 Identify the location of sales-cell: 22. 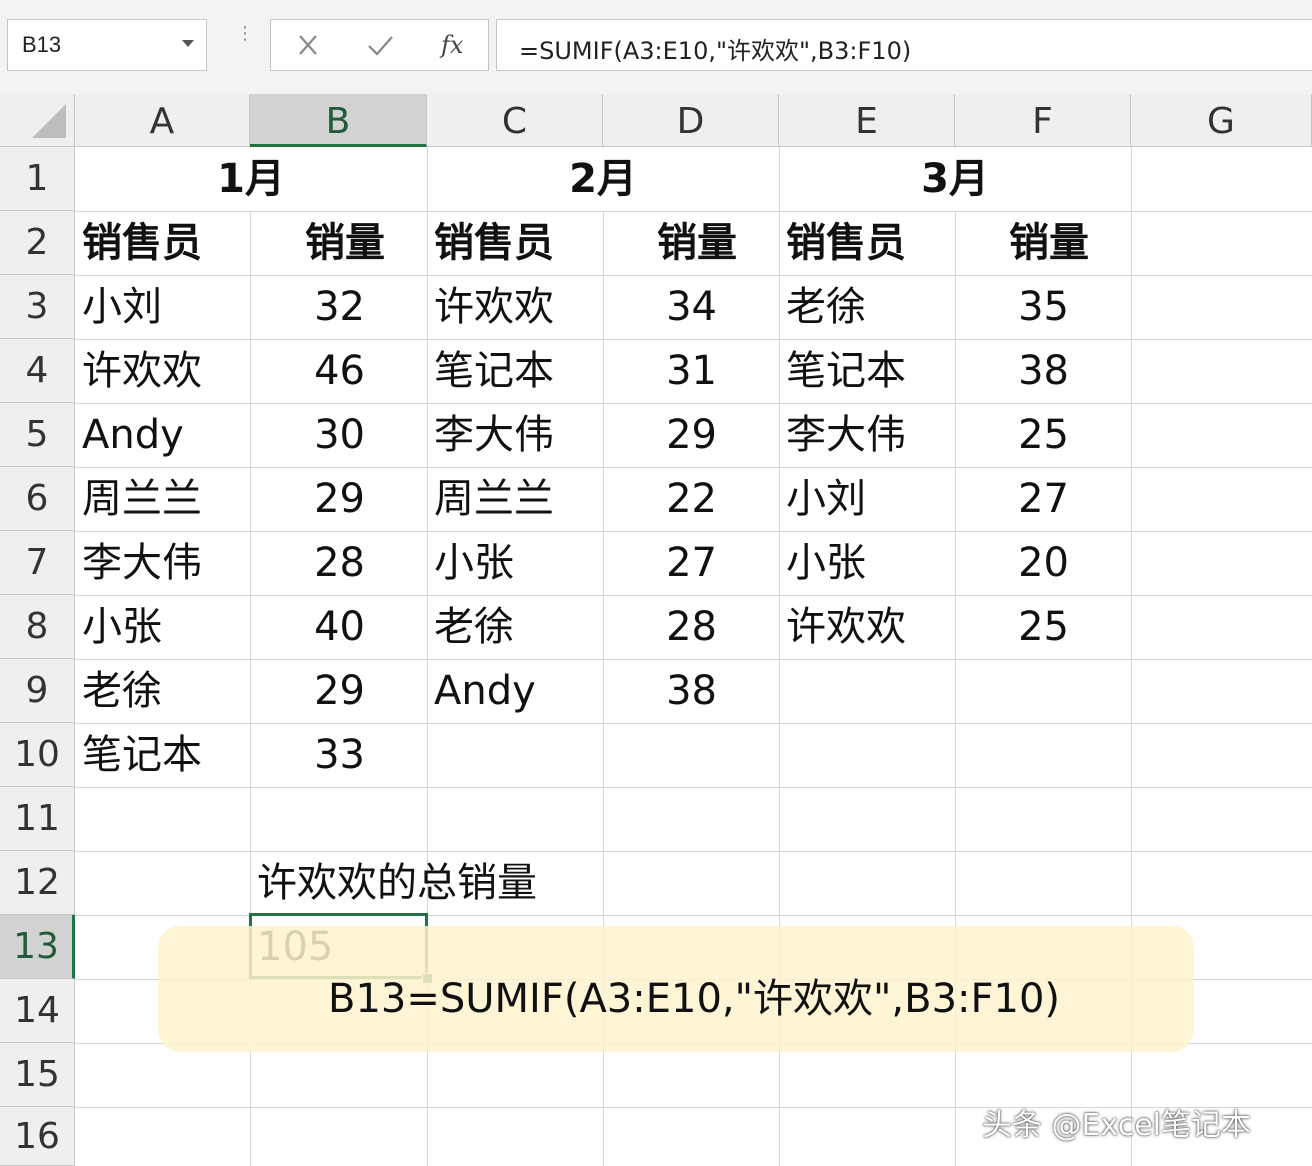
(660, 499).